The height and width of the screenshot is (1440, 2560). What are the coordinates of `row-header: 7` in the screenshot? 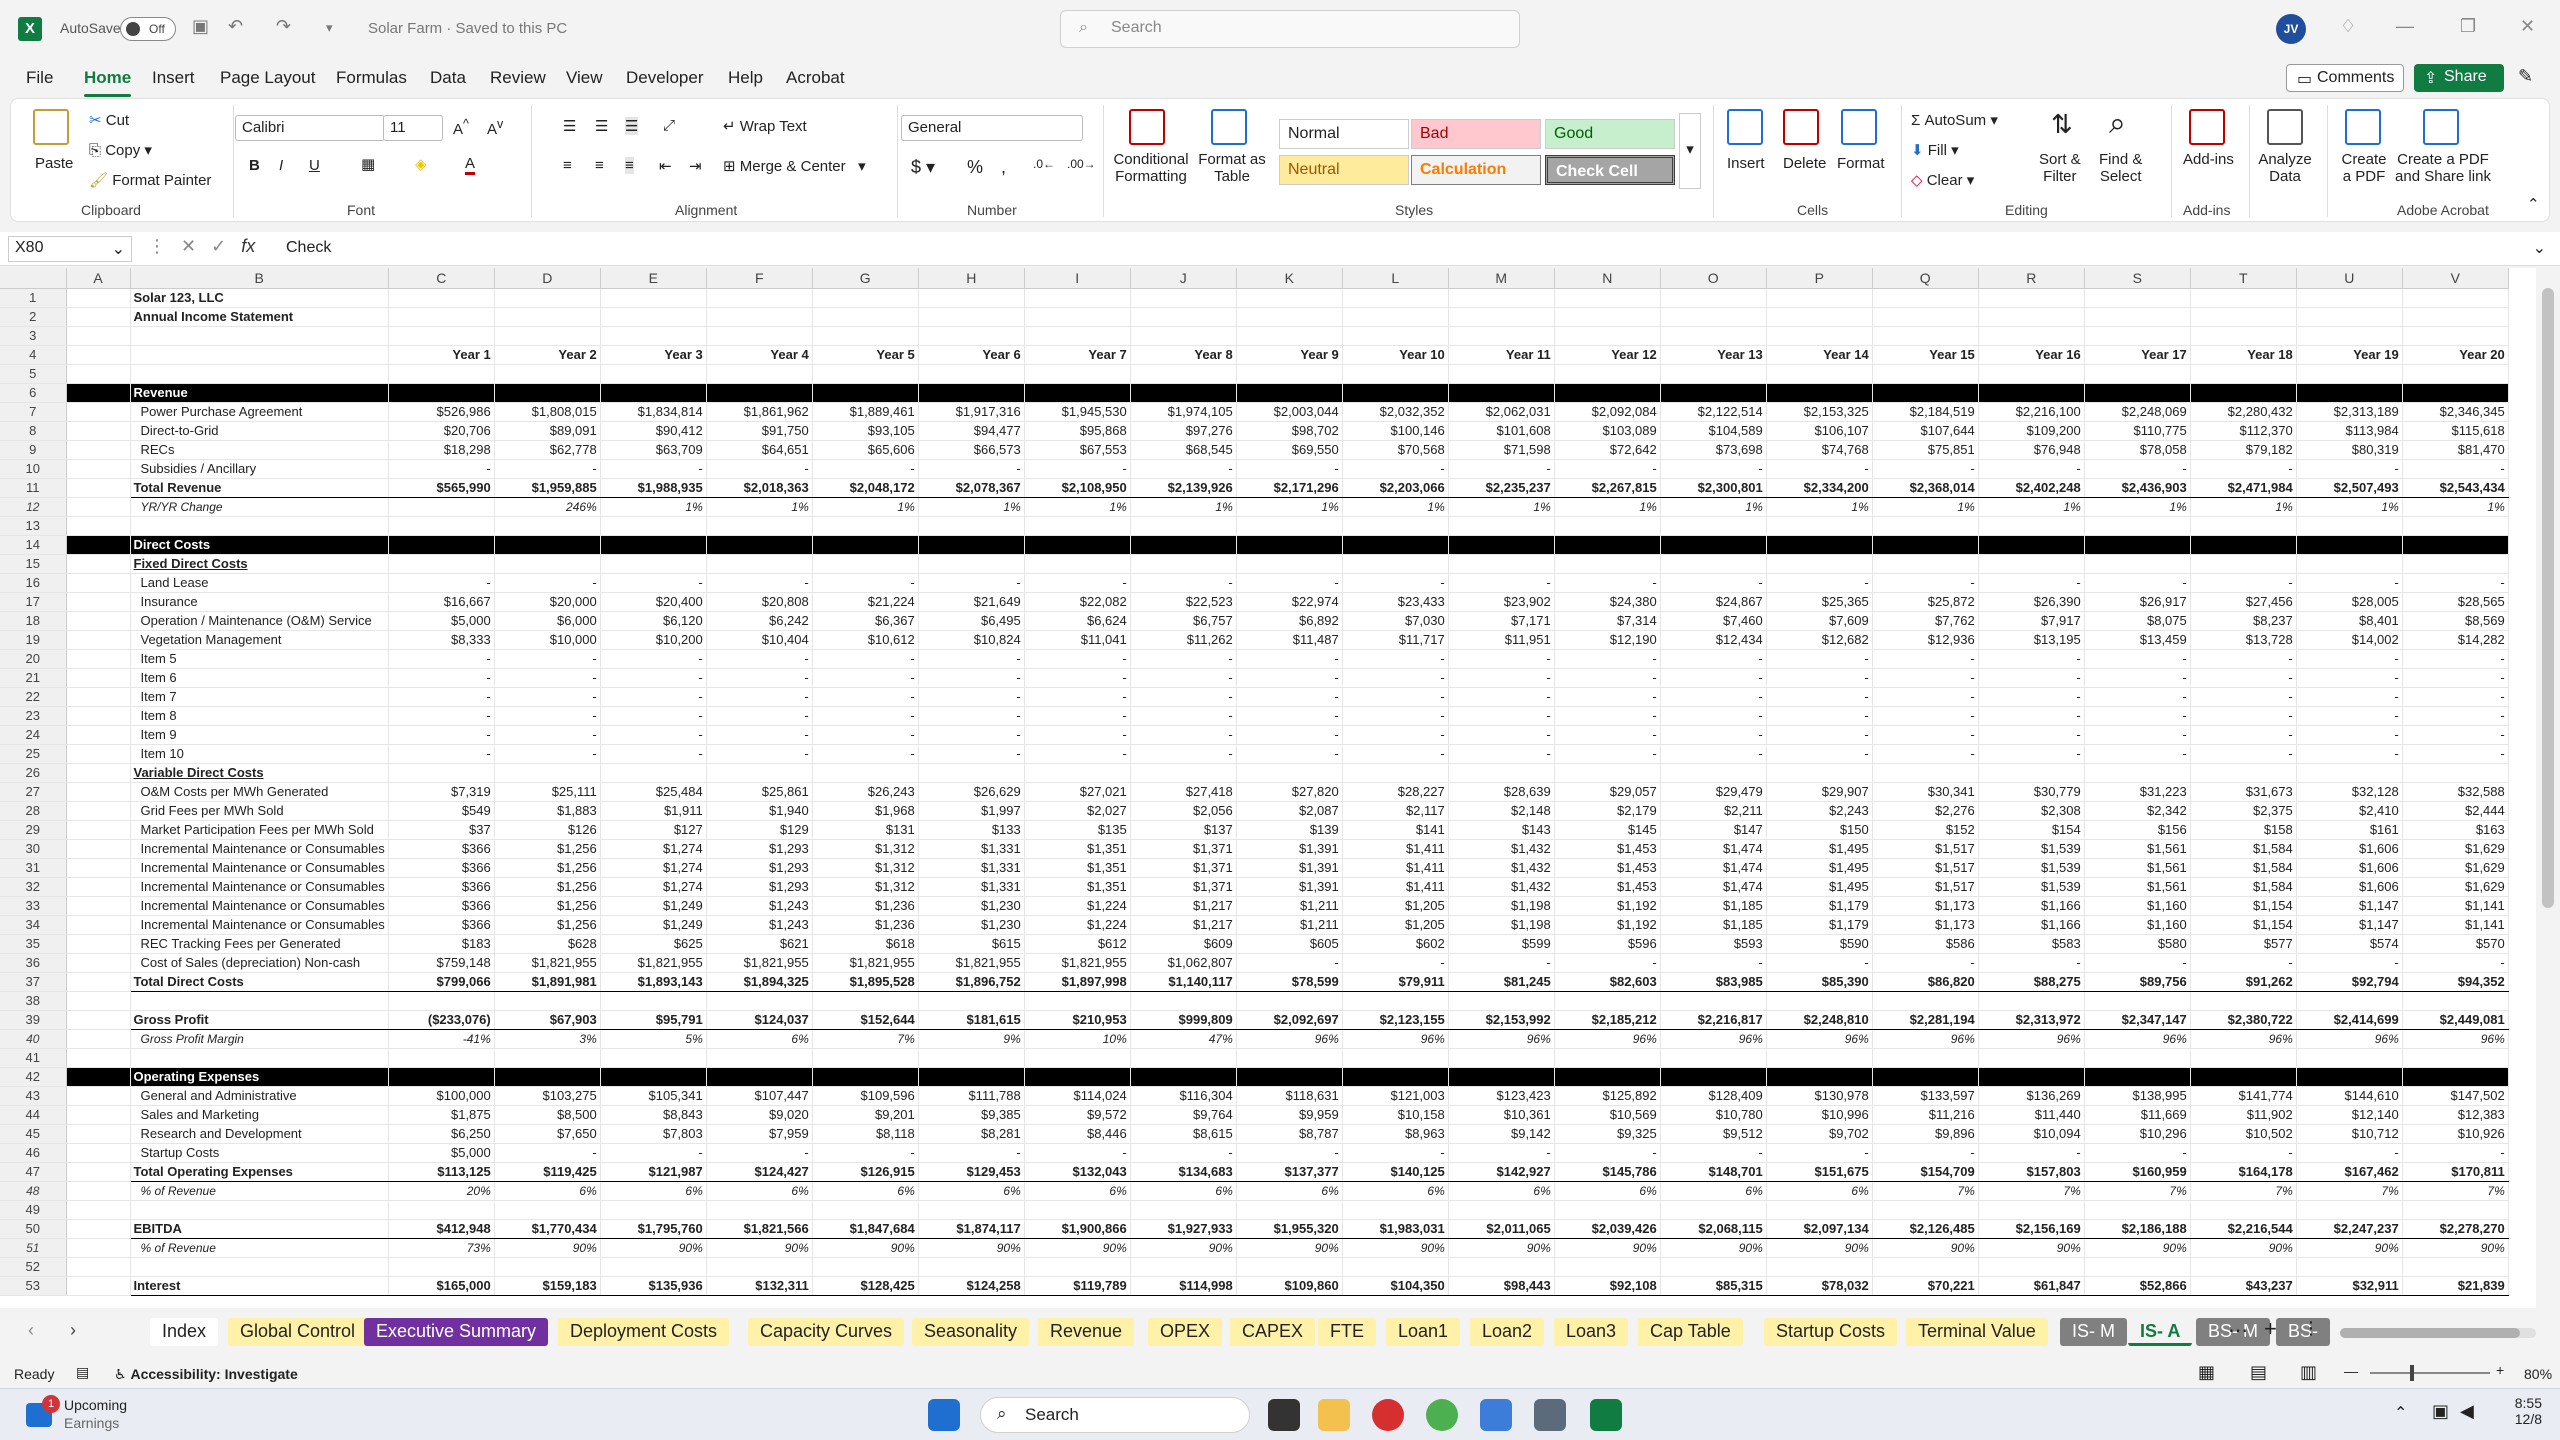 It's located at (33, 412).